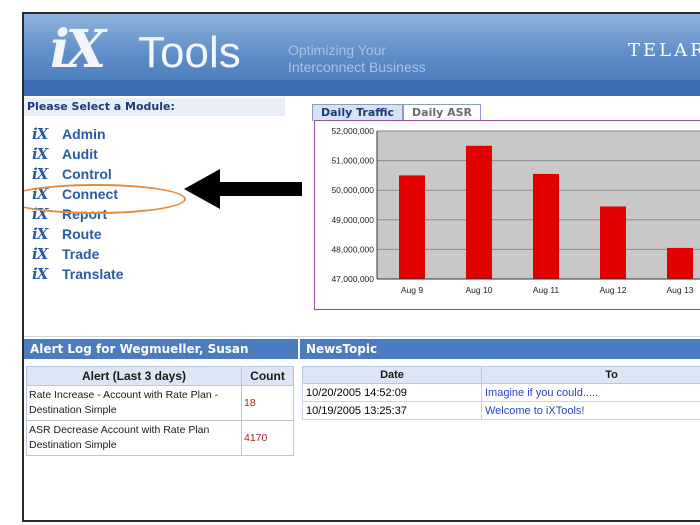 This screenshot has width=700, height=525. What do you see at coordinates (93, 274) in the screenshot?
I see `module-label: Translate` at bounding box center [93, 274].